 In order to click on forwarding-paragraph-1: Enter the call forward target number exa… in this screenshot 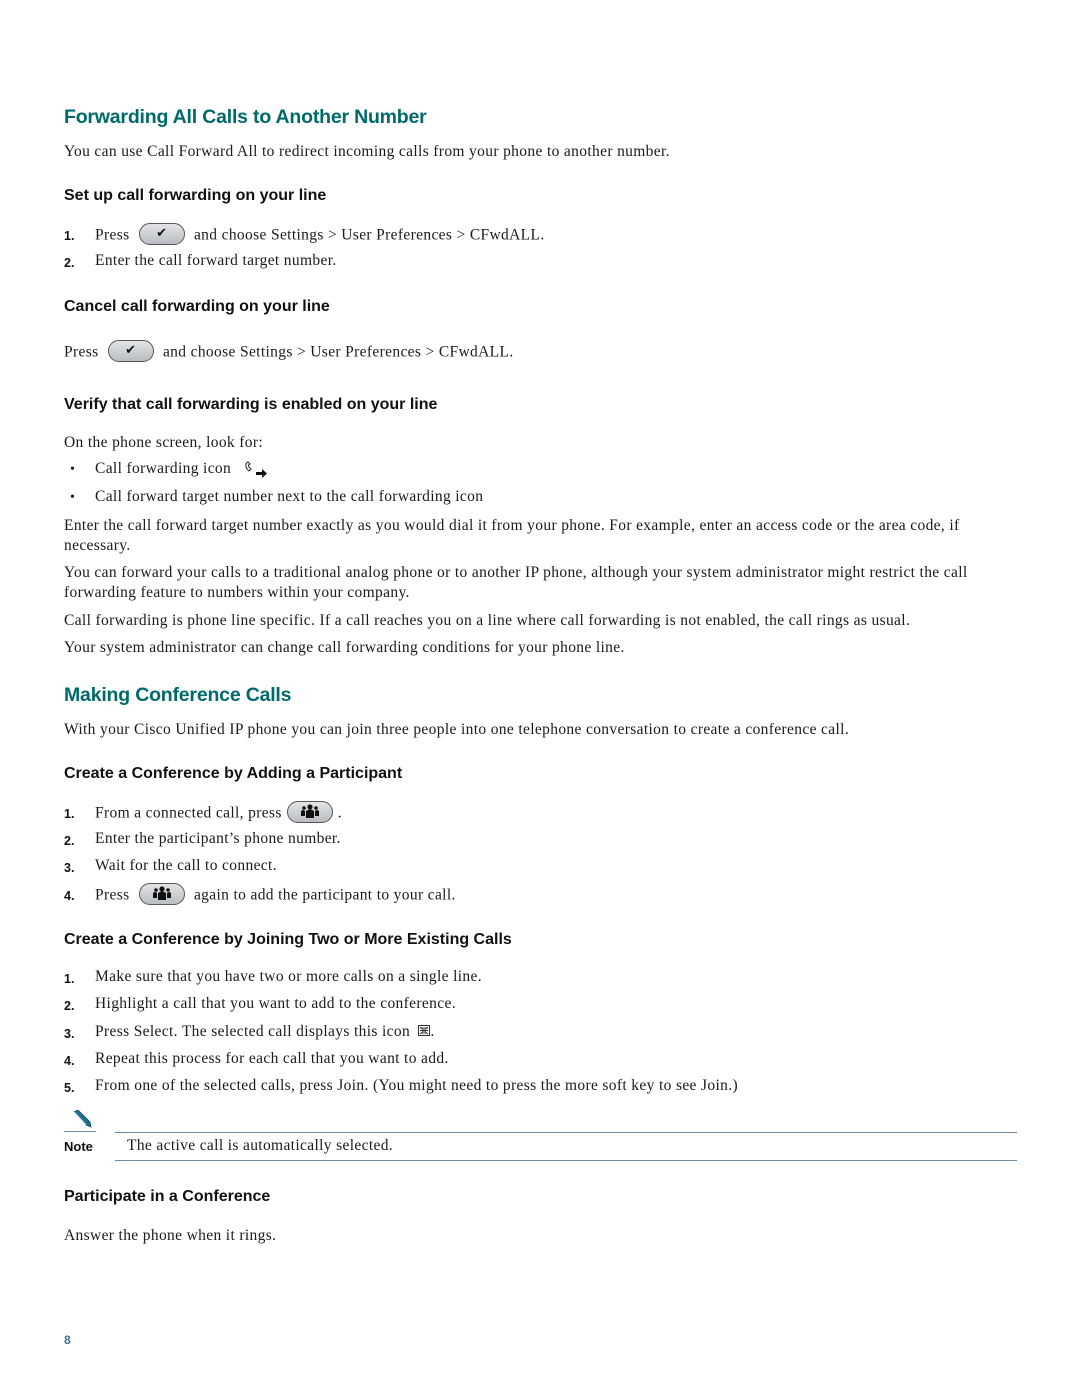, I will do `click(512, 535)`.